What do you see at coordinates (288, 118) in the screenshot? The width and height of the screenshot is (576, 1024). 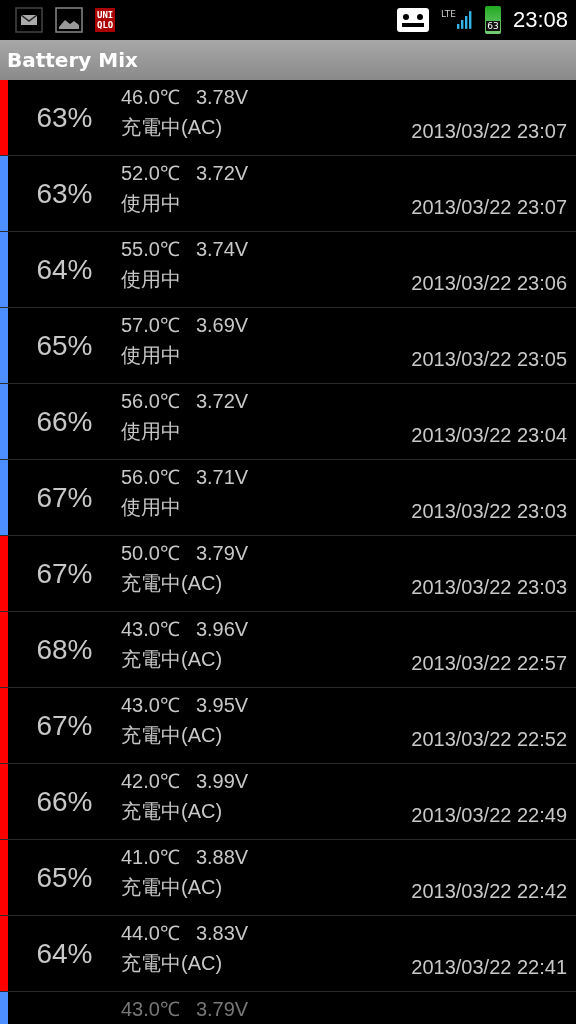 I see `history-row: 63% 46.0℃ 3.78V 充電中(AC) 2013/03/22 23:07` at bounding box center [288, 118].